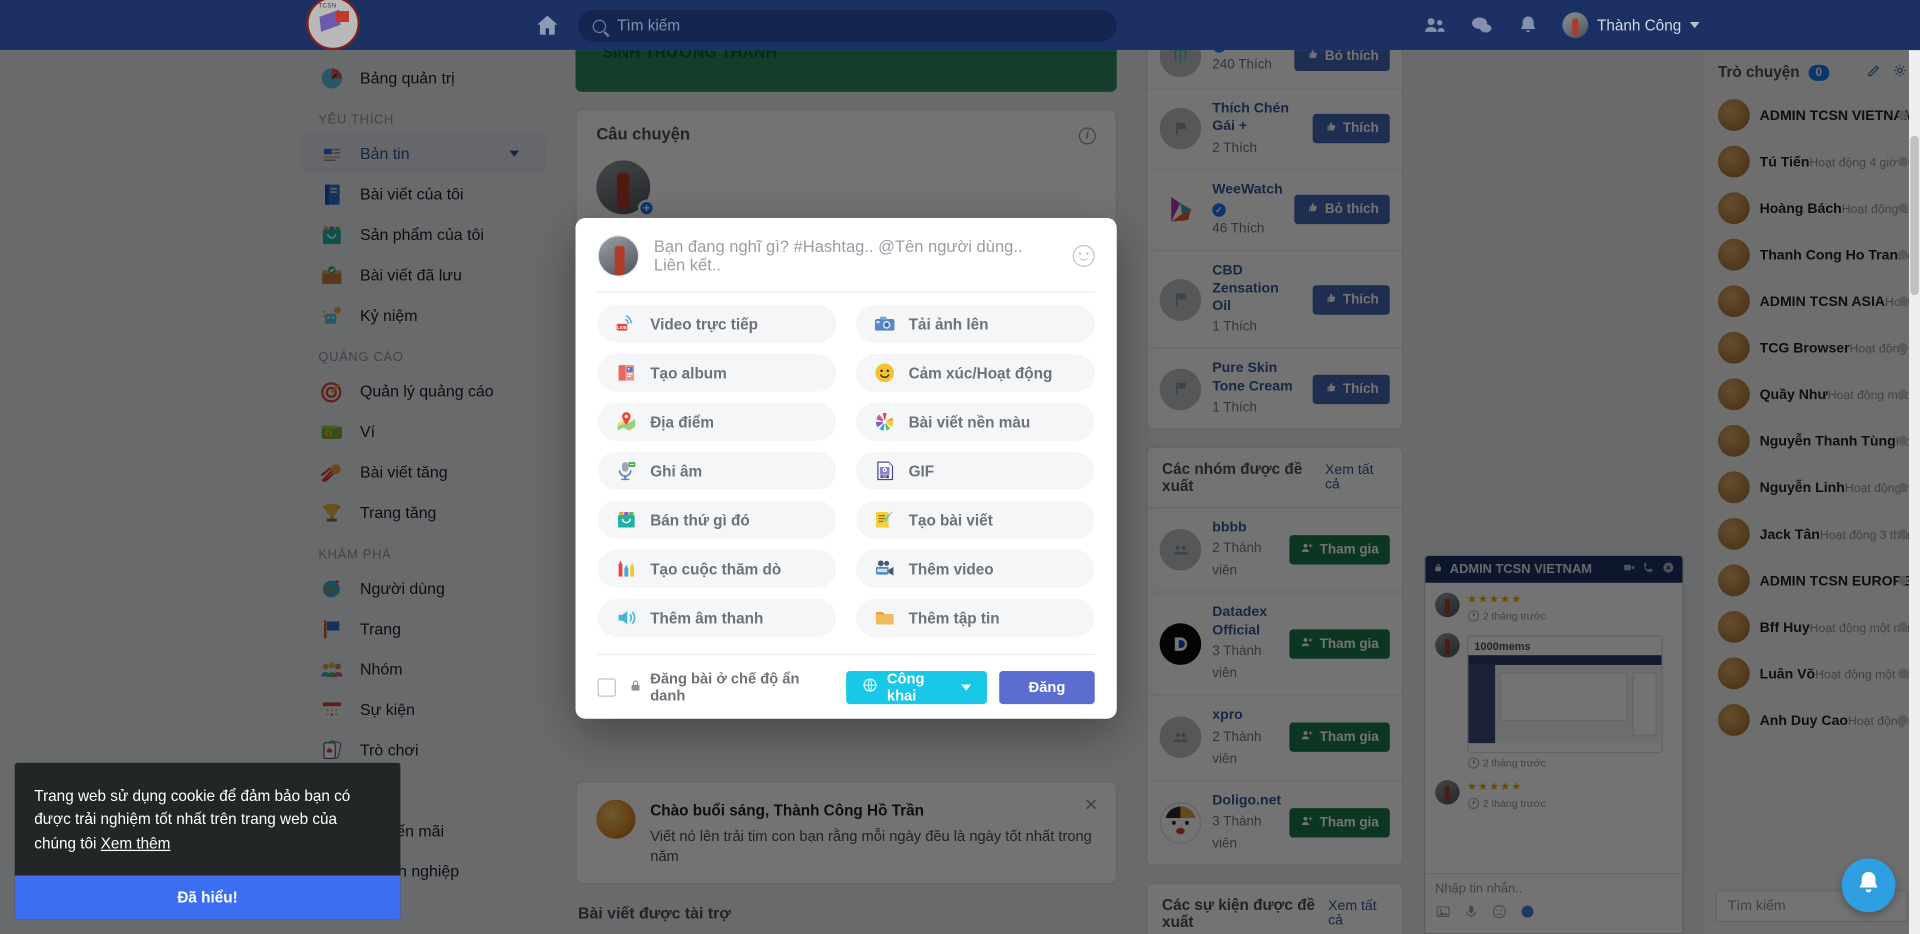 The height and width of the screenshot is (934, 1920). What do you see at coordinates (342, 17) in the screenshot?
I see `logo-flag-shape` at bounding box center [342, 17].